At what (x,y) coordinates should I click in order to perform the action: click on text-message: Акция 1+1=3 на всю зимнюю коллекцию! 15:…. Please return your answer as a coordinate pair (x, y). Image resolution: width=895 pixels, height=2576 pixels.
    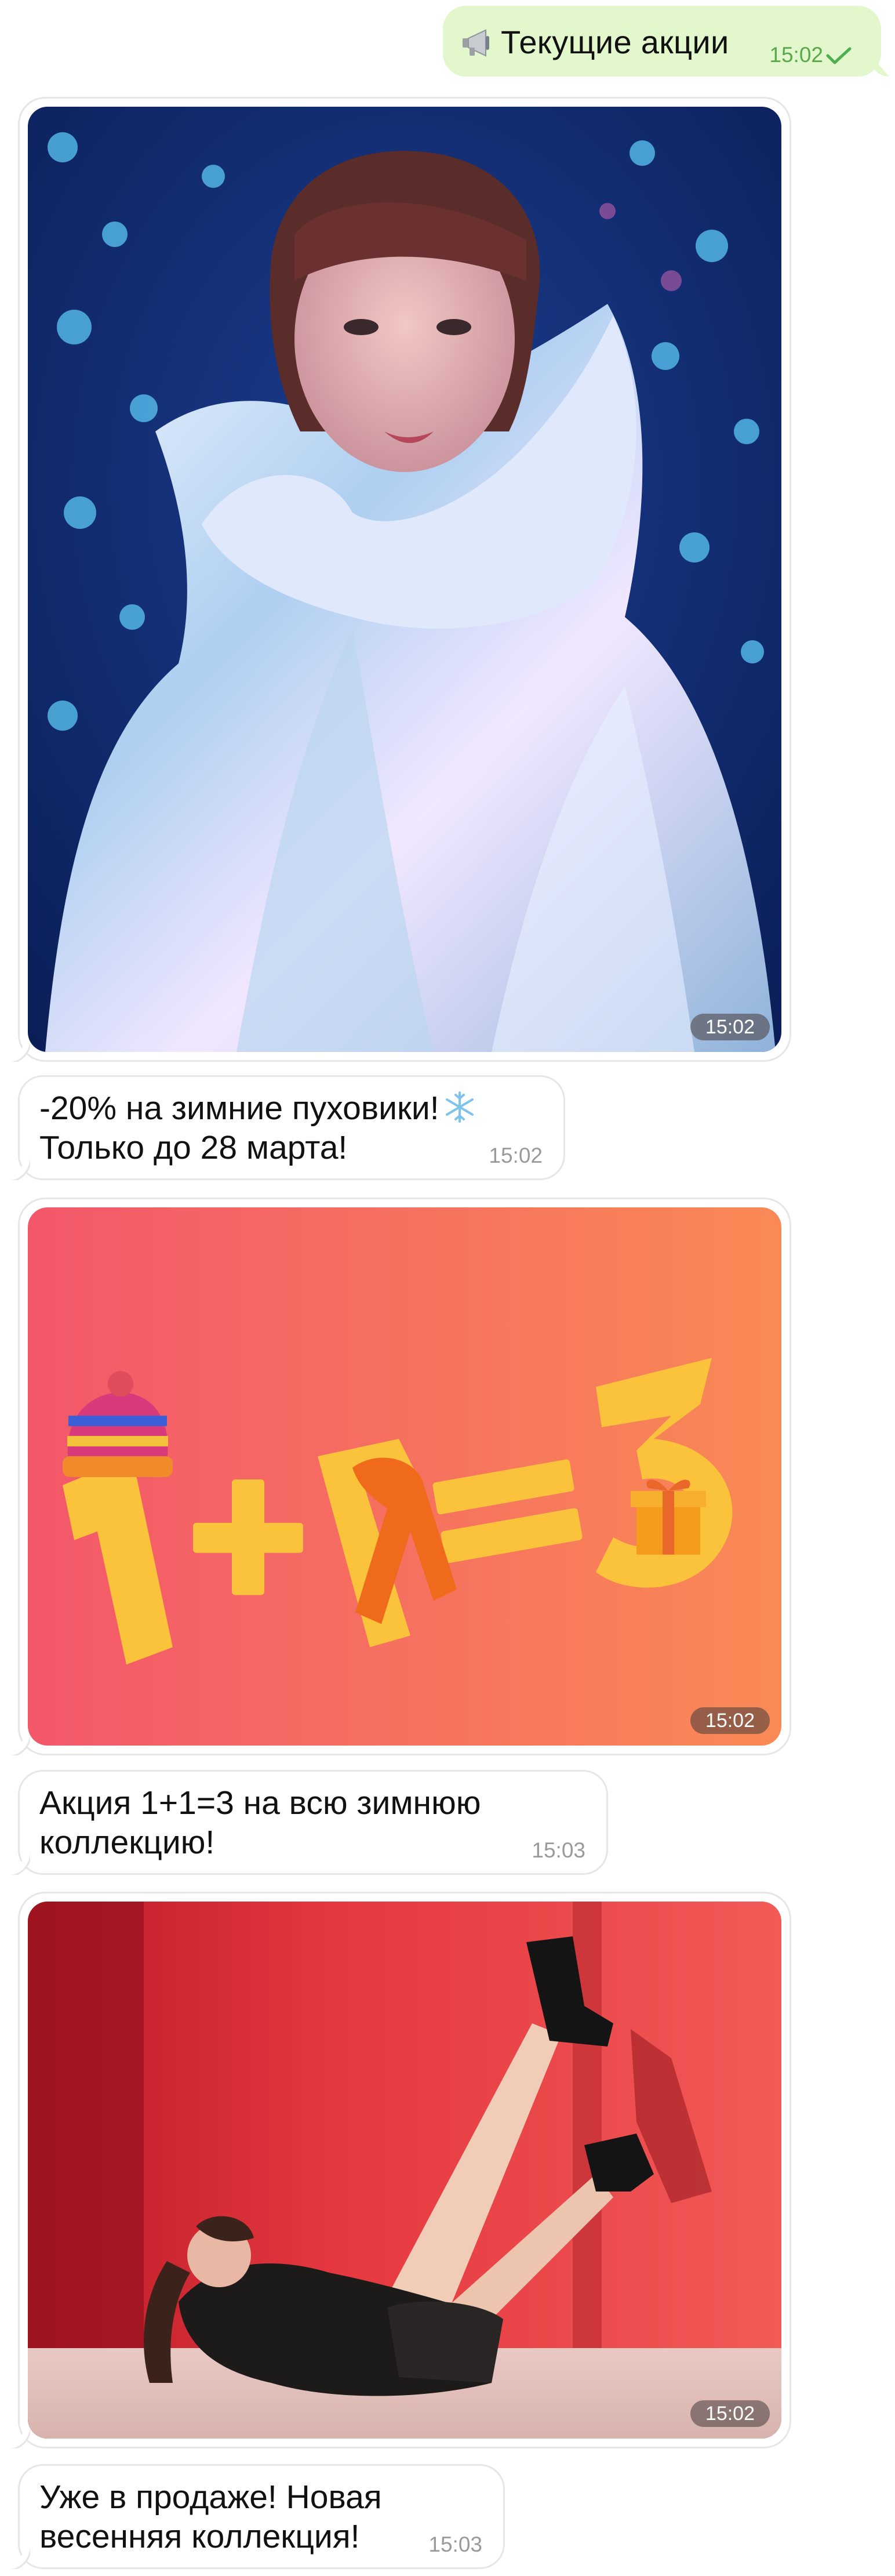
    Looking at the image, I should click on (313, 1822).